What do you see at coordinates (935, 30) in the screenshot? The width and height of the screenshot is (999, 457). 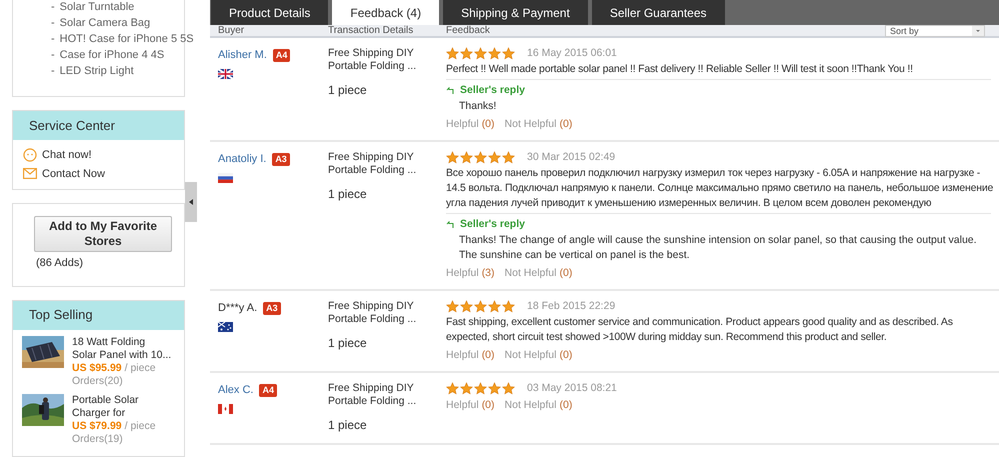 I see `sort-select: Sort by` at bounding box center [935, 30].